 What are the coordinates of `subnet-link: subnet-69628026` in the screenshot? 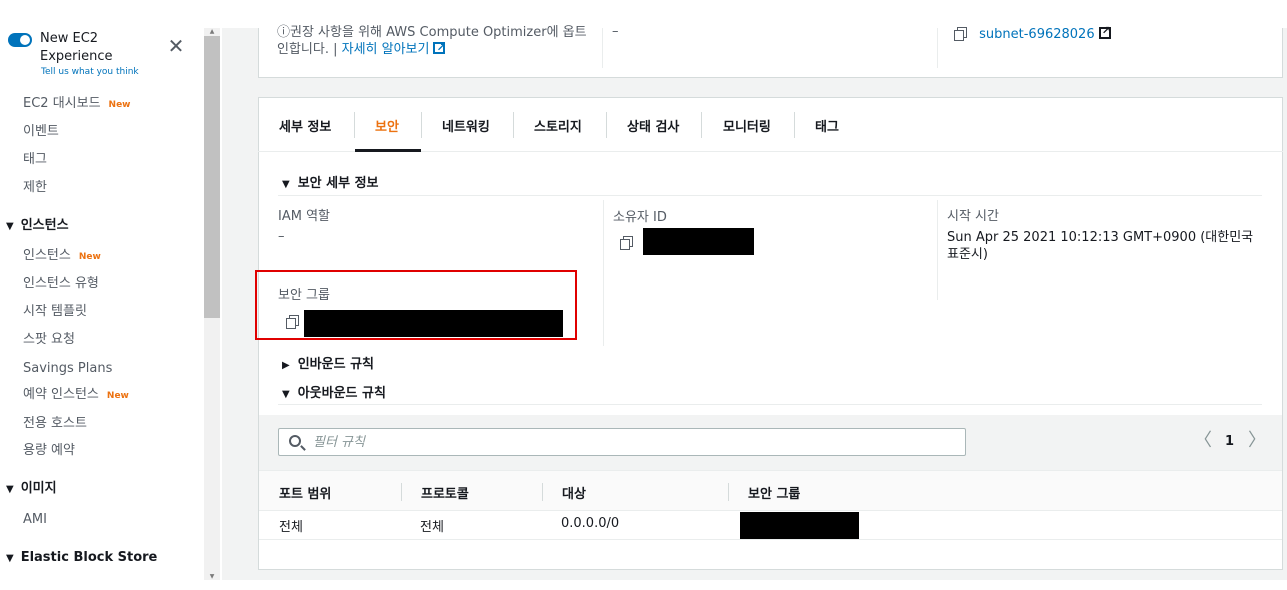 It's located at (1036, 34).